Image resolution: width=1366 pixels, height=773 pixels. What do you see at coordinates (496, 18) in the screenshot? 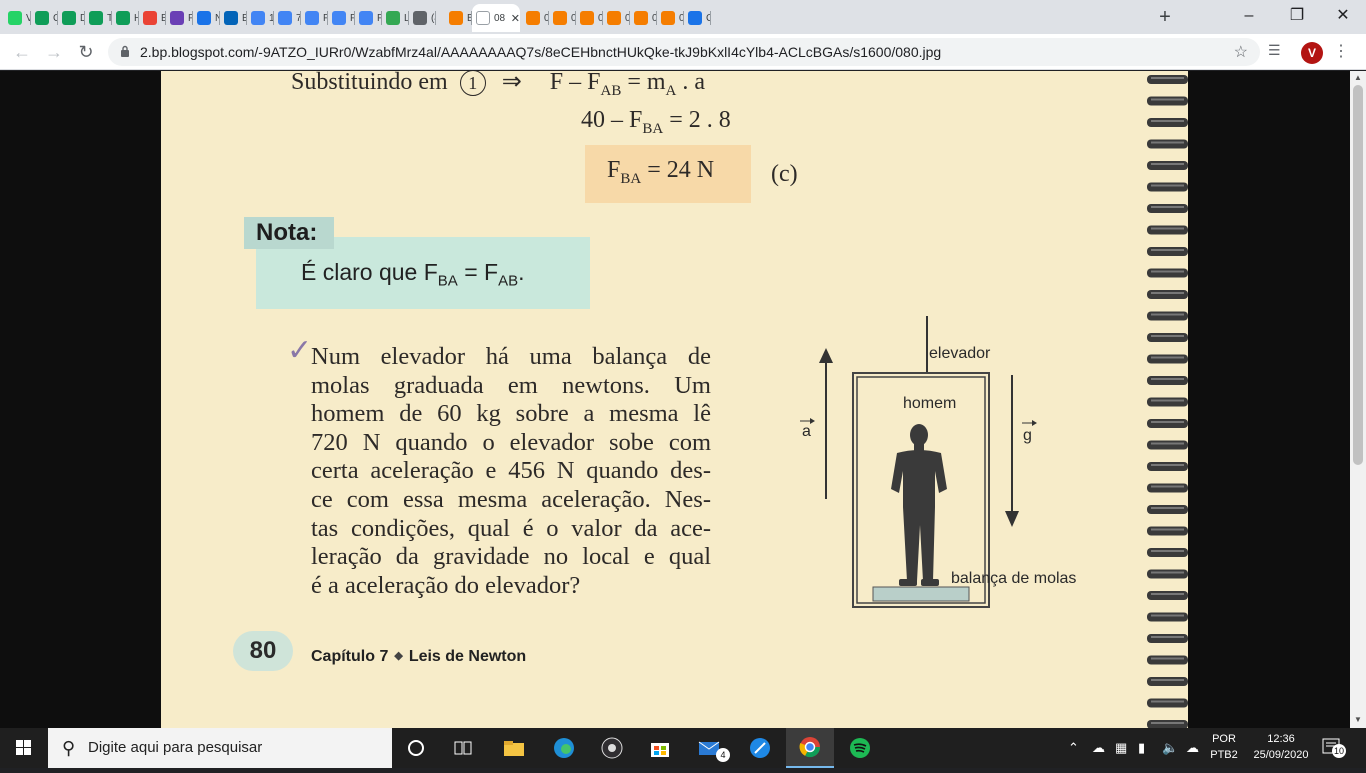
I see `browser-tab: 08 ✕` at bounding box center [496, 18].